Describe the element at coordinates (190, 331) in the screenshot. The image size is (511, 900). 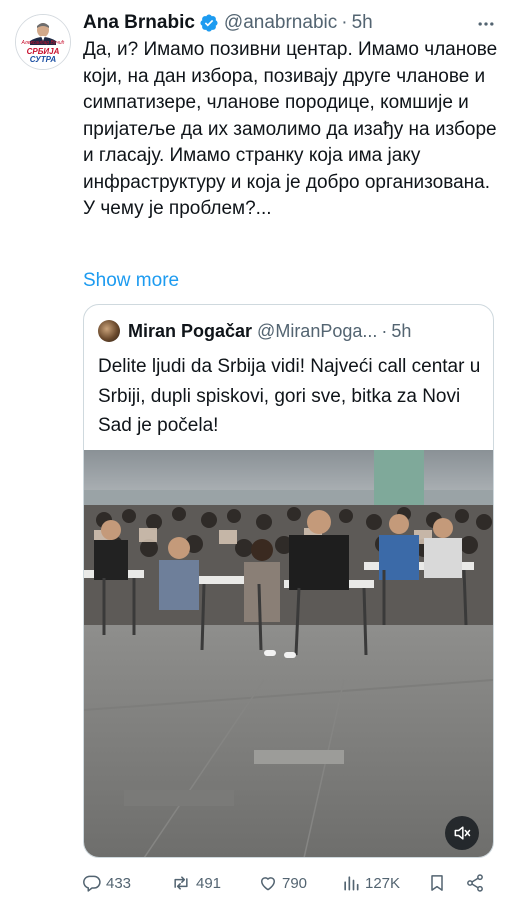
I see `quoted-author-name: Miran Pogačar` at that location.